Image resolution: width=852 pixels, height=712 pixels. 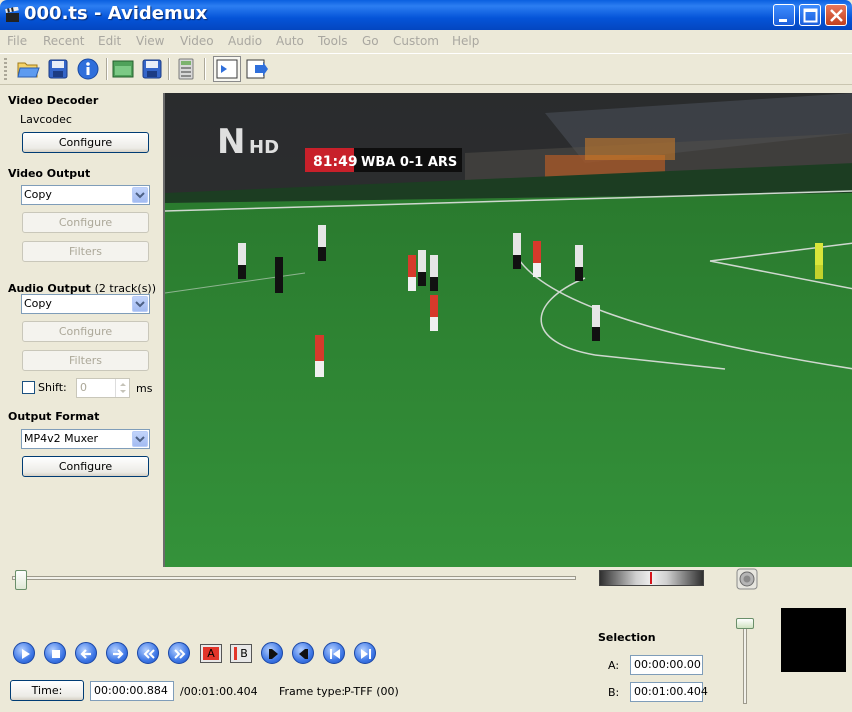 I want to click on clapperboard-icon, so click(x=12, y=14).